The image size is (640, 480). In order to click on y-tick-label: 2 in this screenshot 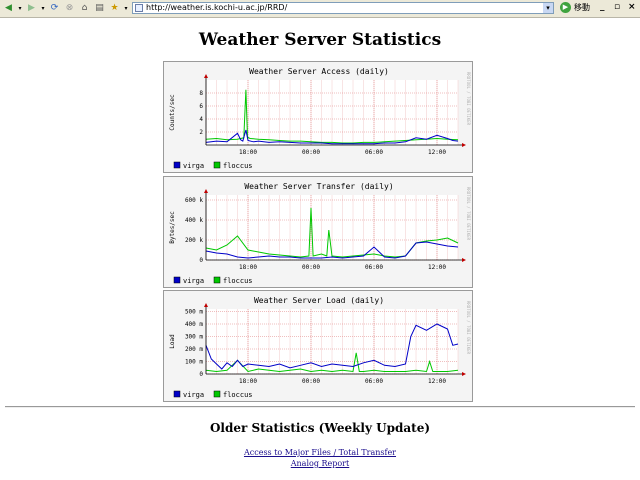, I will do `click(201, 132)`.